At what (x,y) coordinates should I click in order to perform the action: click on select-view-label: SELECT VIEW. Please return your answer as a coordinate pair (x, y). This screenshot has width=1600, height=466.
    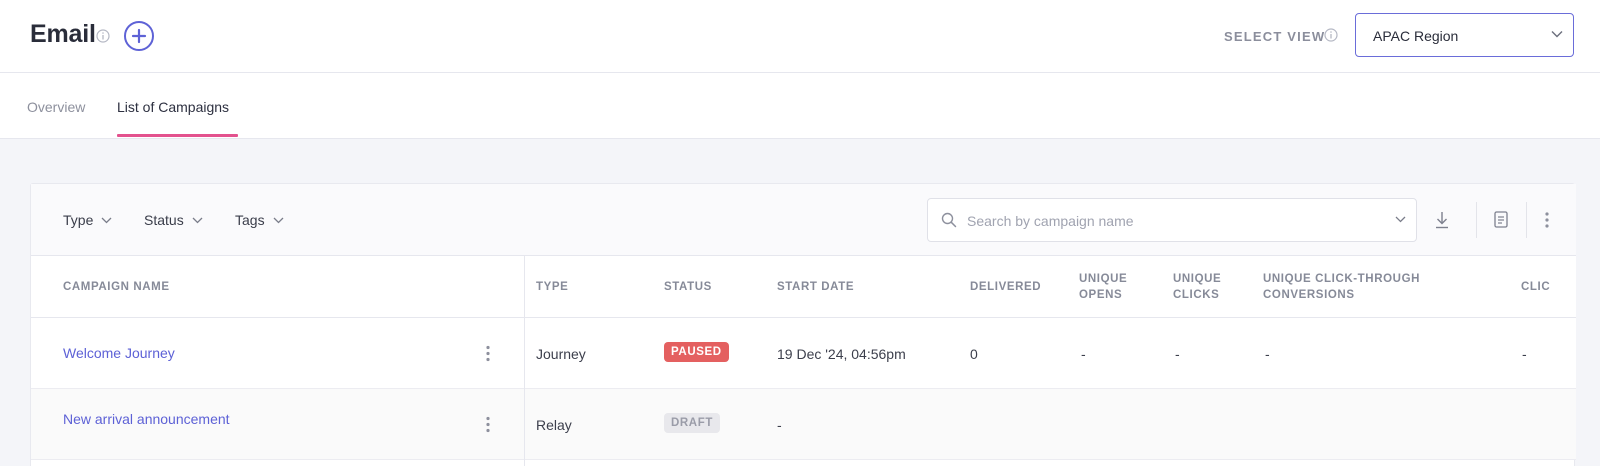
    Looking at the image, I should click on (1275, 36).